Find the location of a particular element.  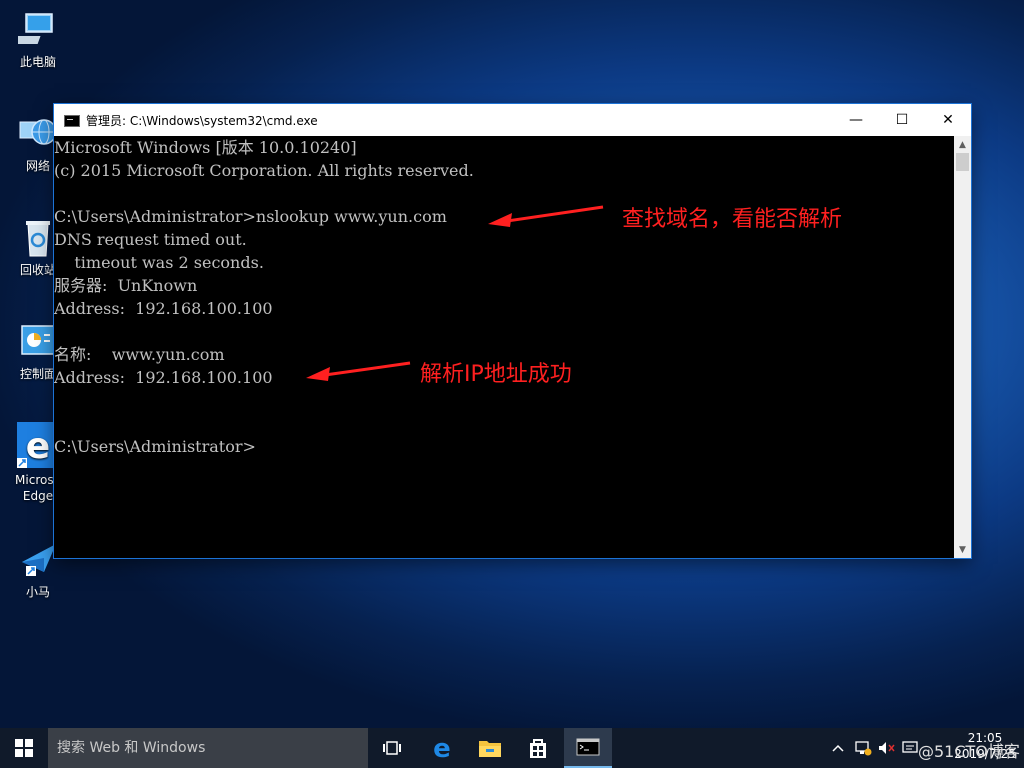

volume-muted-icon is located at coordinates (887, 748).